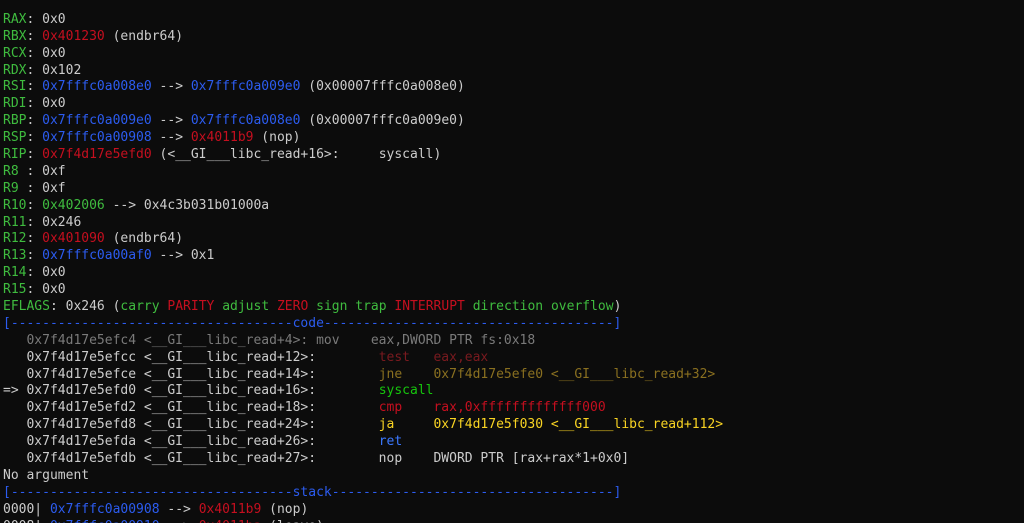 The width and height of the screenshot is (1024, 523). I want to click on terminal-text-segment: (0x00007fffc0a008e0), so click(382, 87).